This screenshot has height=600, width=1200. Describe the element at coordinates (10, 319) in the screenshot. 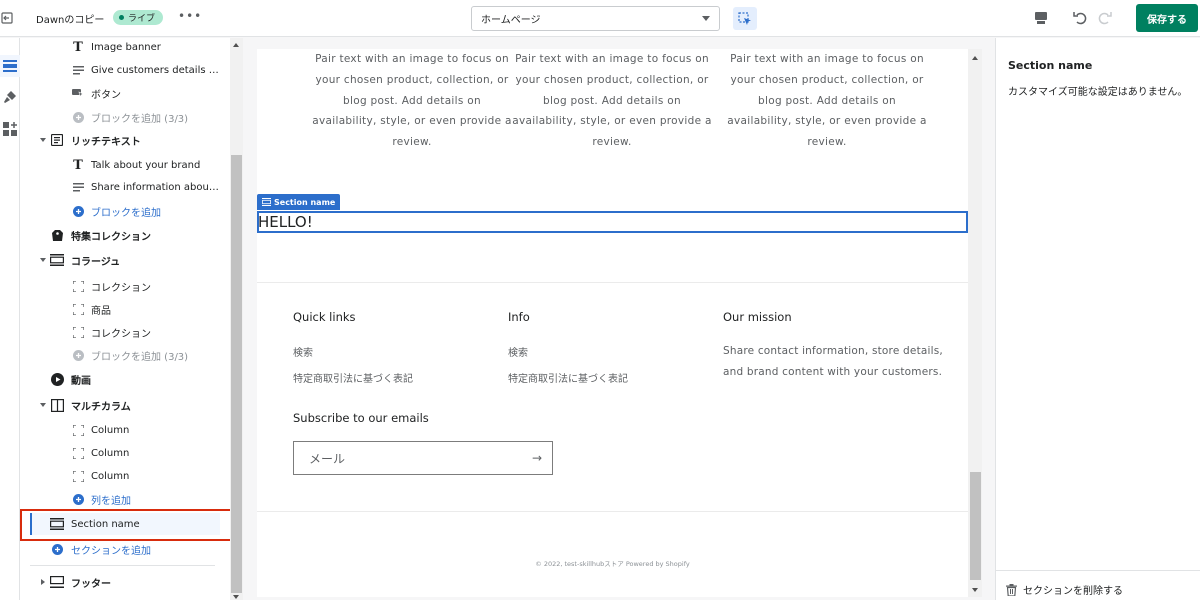

I see `icon-rail` at that location.